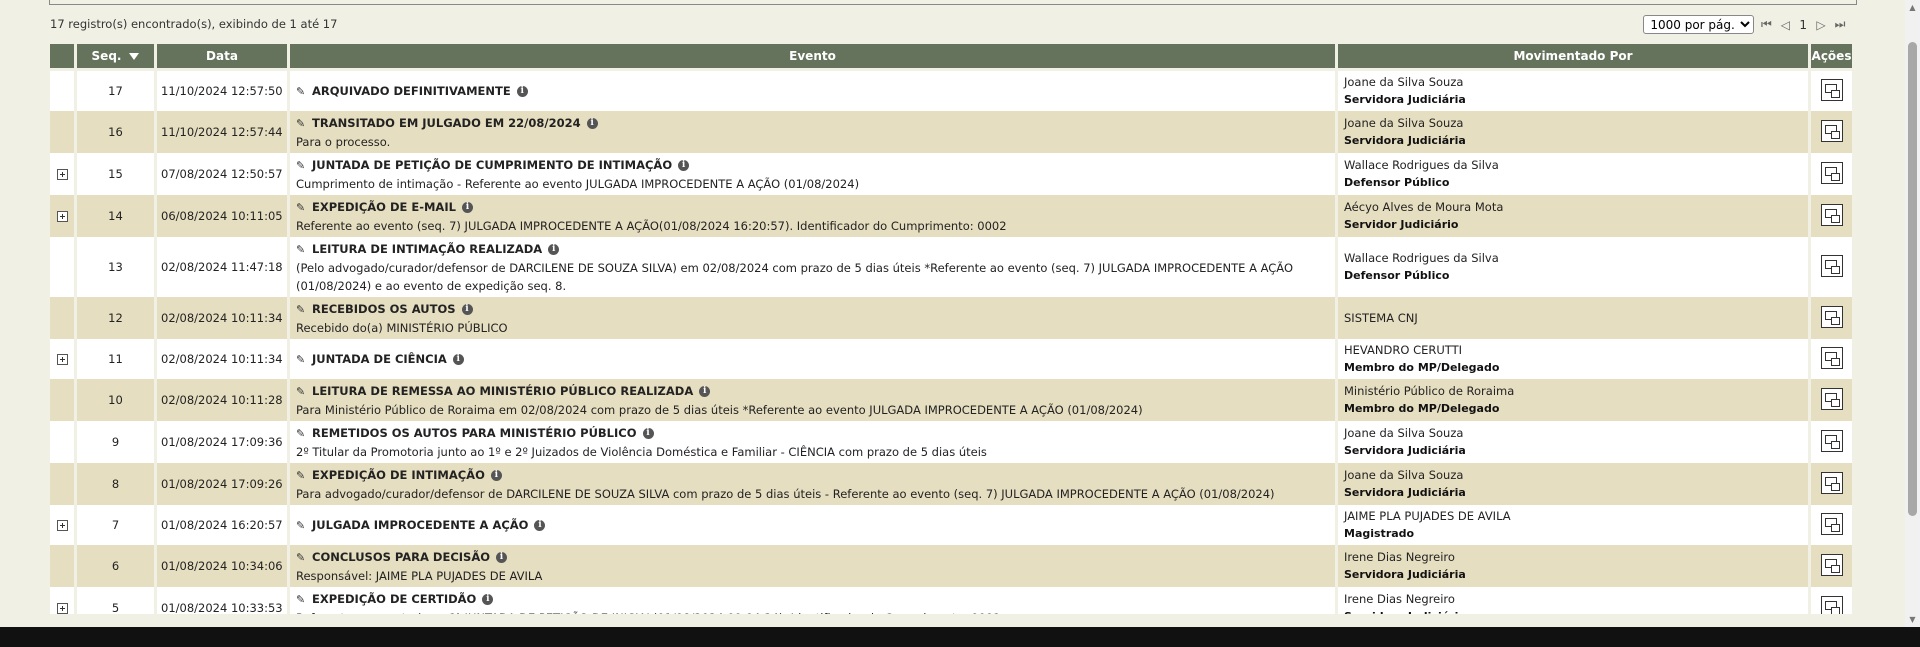 This screenshot has height=647, width=1920. Describe the element at coordinates (222, 91) in the screenshot. I see `date-cell: 11/10/2024 12:57:50` at that location.